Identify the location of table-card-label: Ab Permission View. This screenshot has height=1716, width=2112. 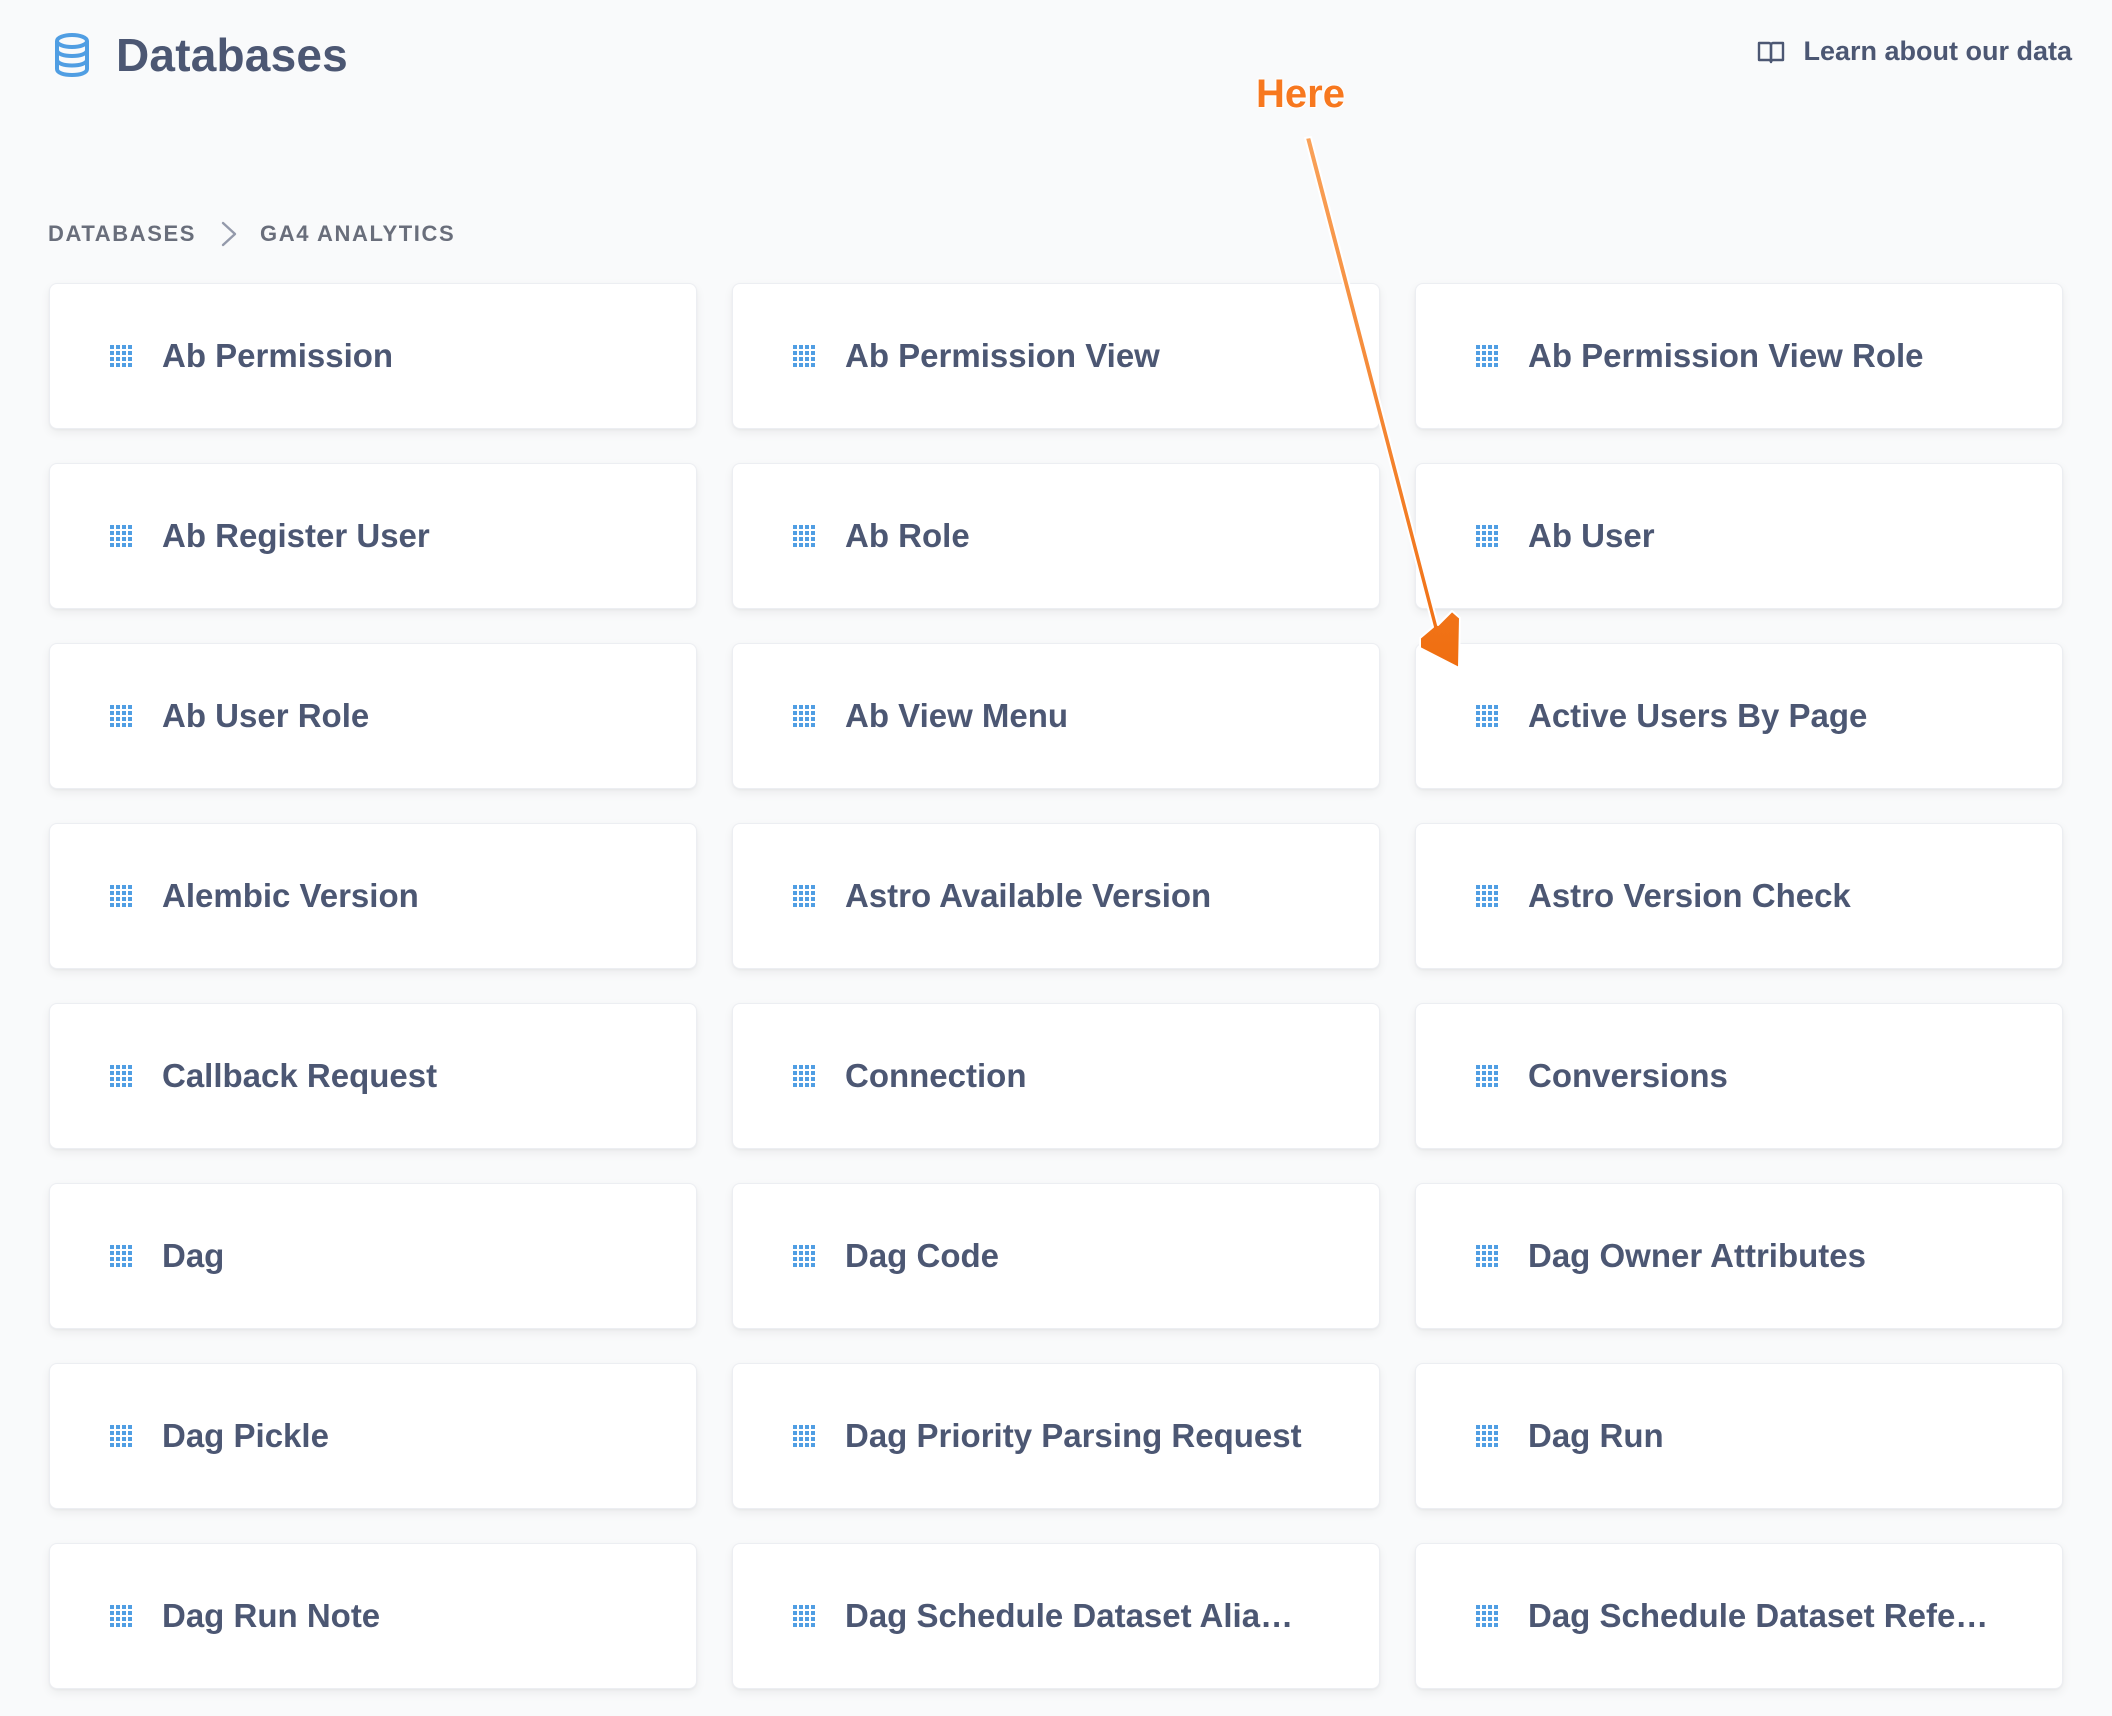
(1002, 355).